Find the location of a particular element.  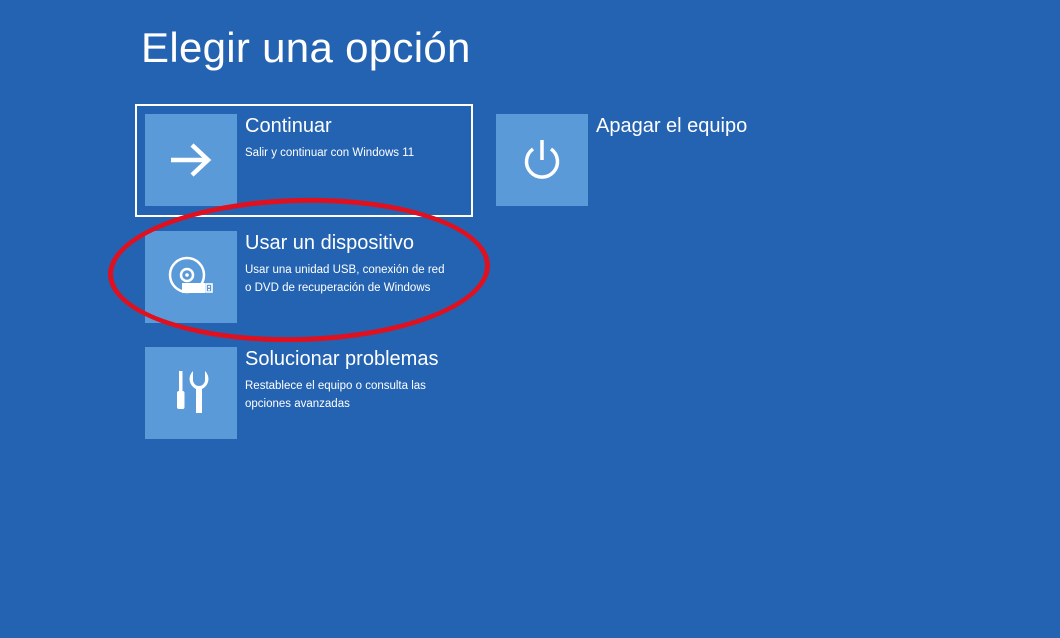

device-tile is located at coordinates (191, 277).